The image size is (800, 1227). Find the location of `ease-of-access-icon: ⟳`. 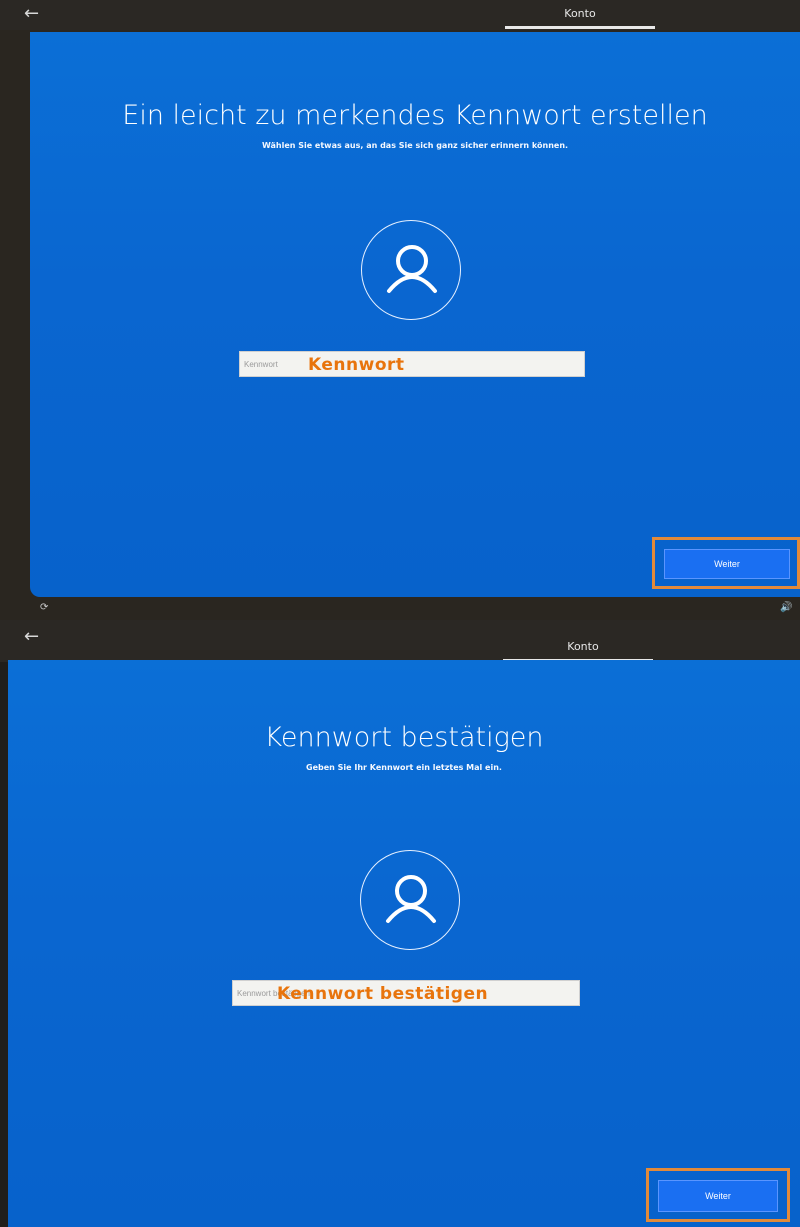

ease-of-access-icon: ⟳ is located at coordinates (44, 607).